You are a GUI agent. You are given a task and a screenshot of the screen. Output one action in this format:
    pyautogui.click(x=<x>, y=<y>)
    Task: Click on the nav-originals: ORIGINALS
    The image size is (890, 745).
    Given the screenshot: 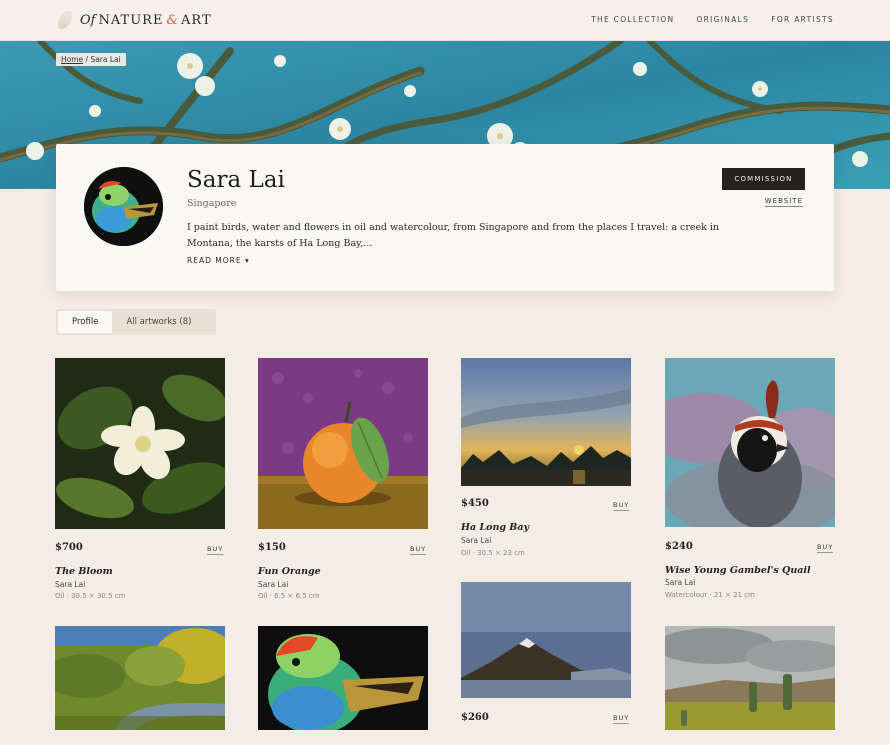 What is the action you would take?
    pyautogui.click(x=722, y=19)
    